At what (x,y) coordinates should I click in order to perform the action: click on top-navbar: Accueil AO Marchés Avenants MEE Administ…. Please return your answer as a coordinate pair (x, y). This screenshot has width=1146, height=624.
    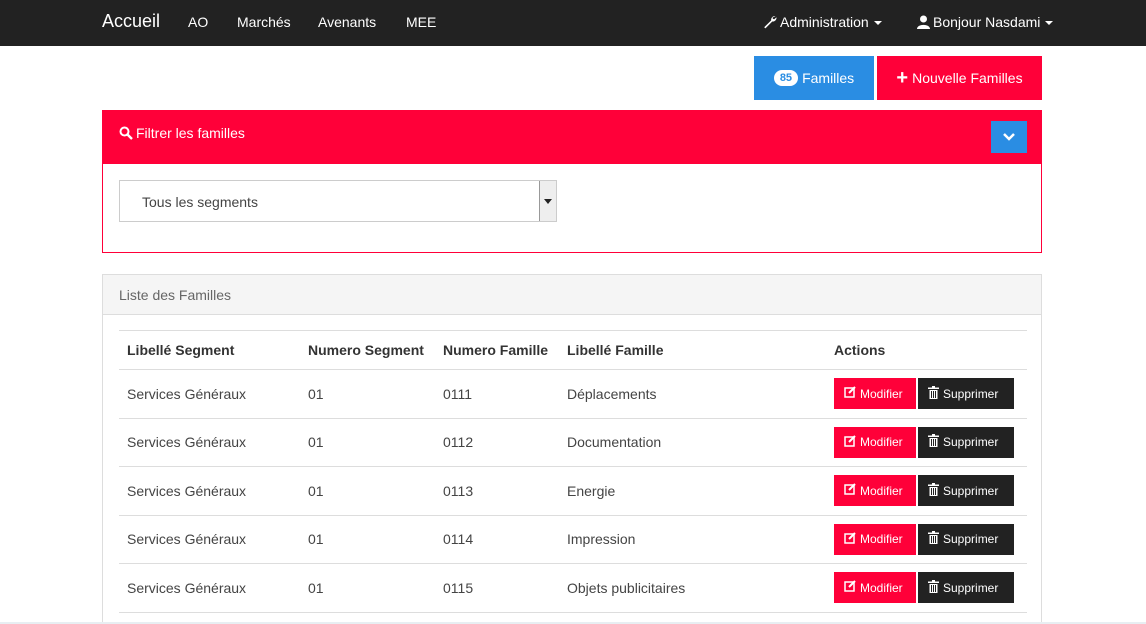
    Looking at the image, I should click on (573, 23).